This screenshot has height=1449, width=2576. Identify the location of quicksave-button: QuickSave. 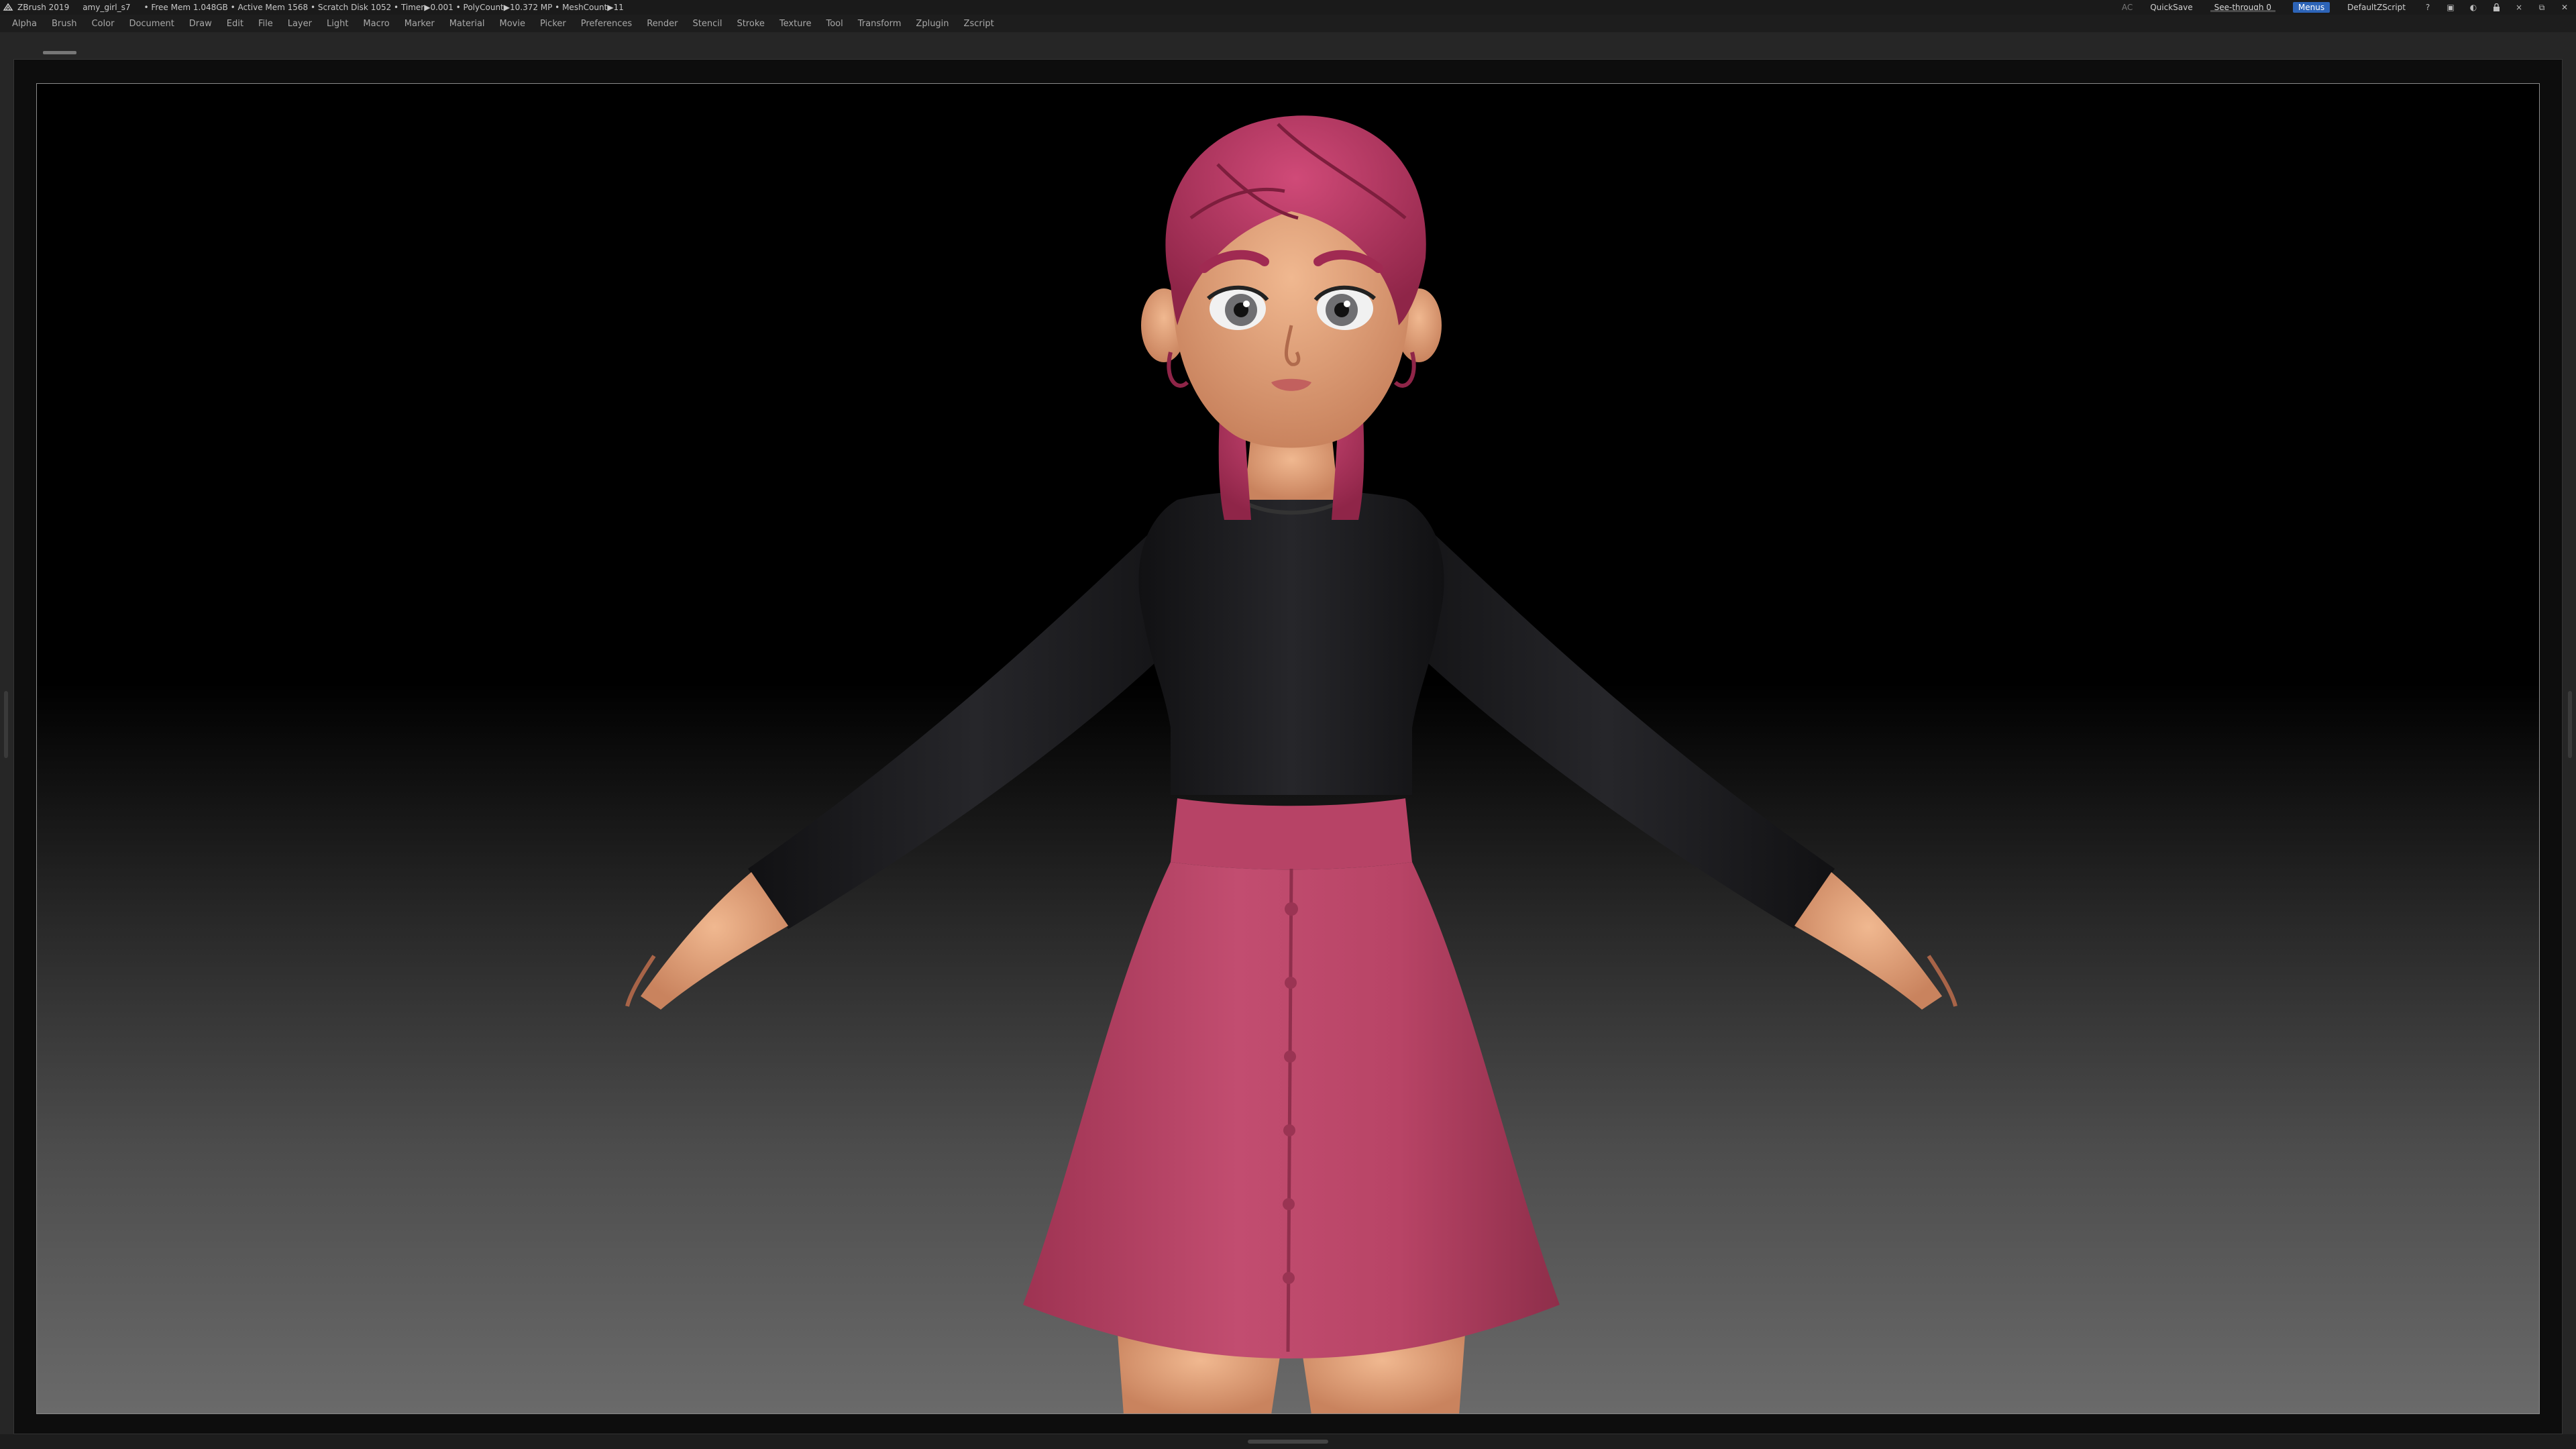
(2171, 7).